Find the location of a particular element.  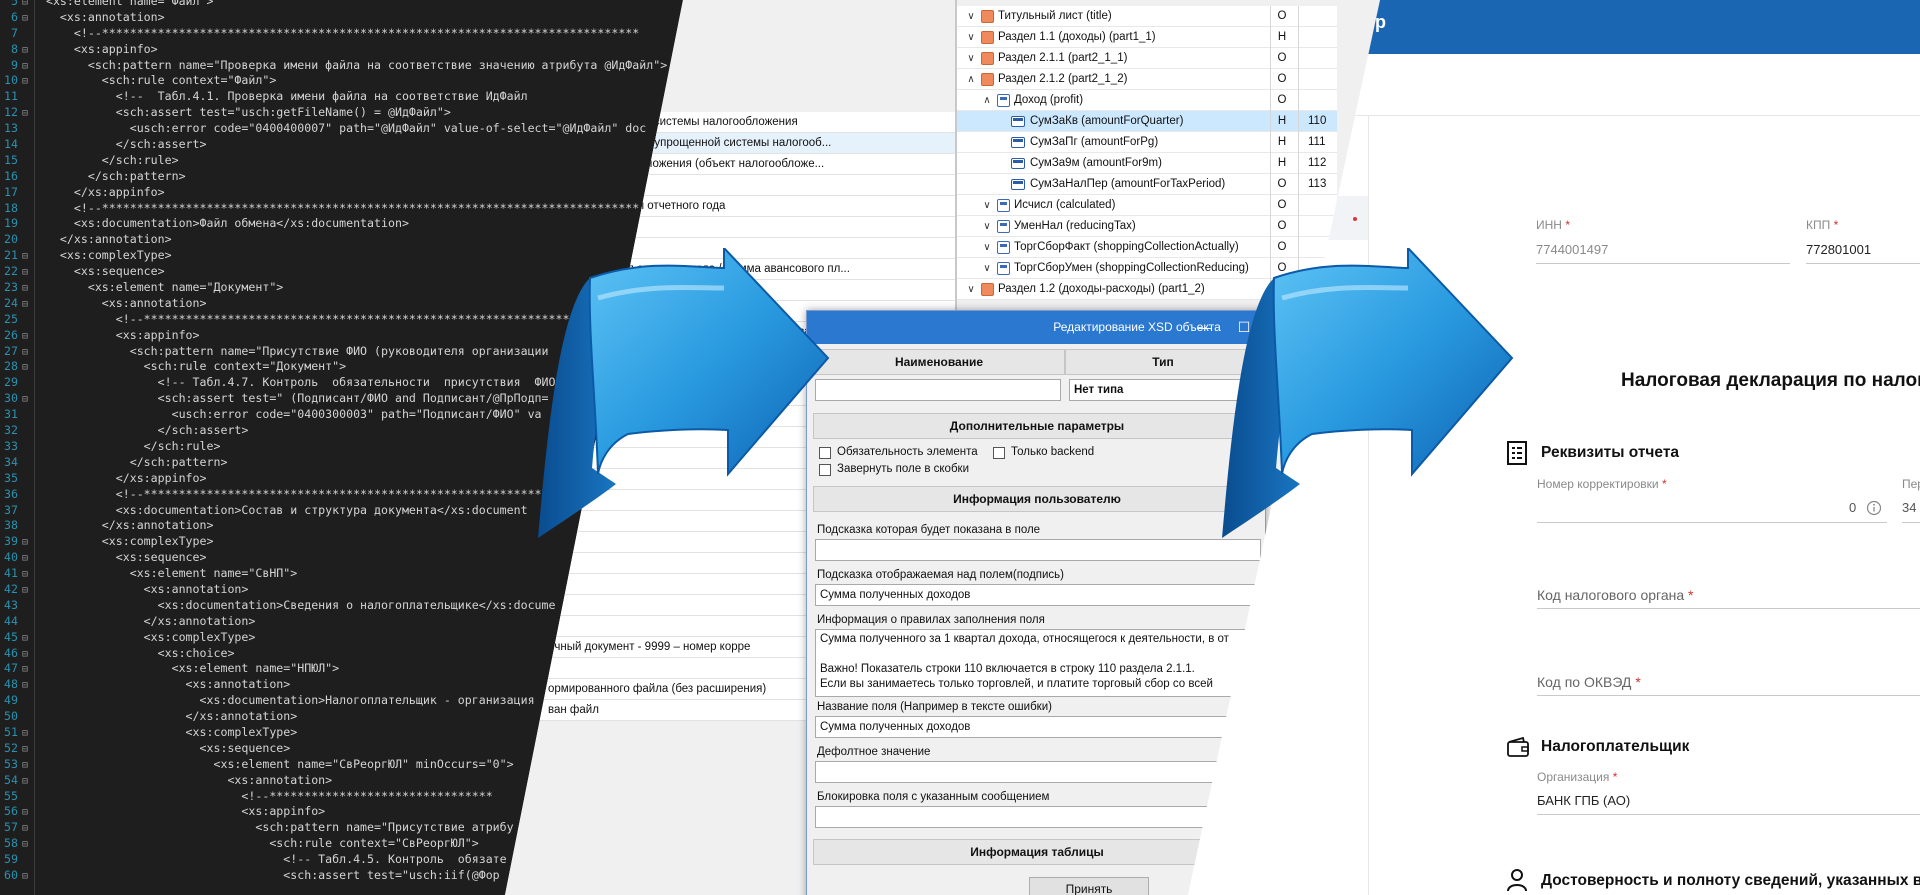

code-line: 10 ⊟ <sch:rule context="Файл"> is located at coordinates (333, 81).